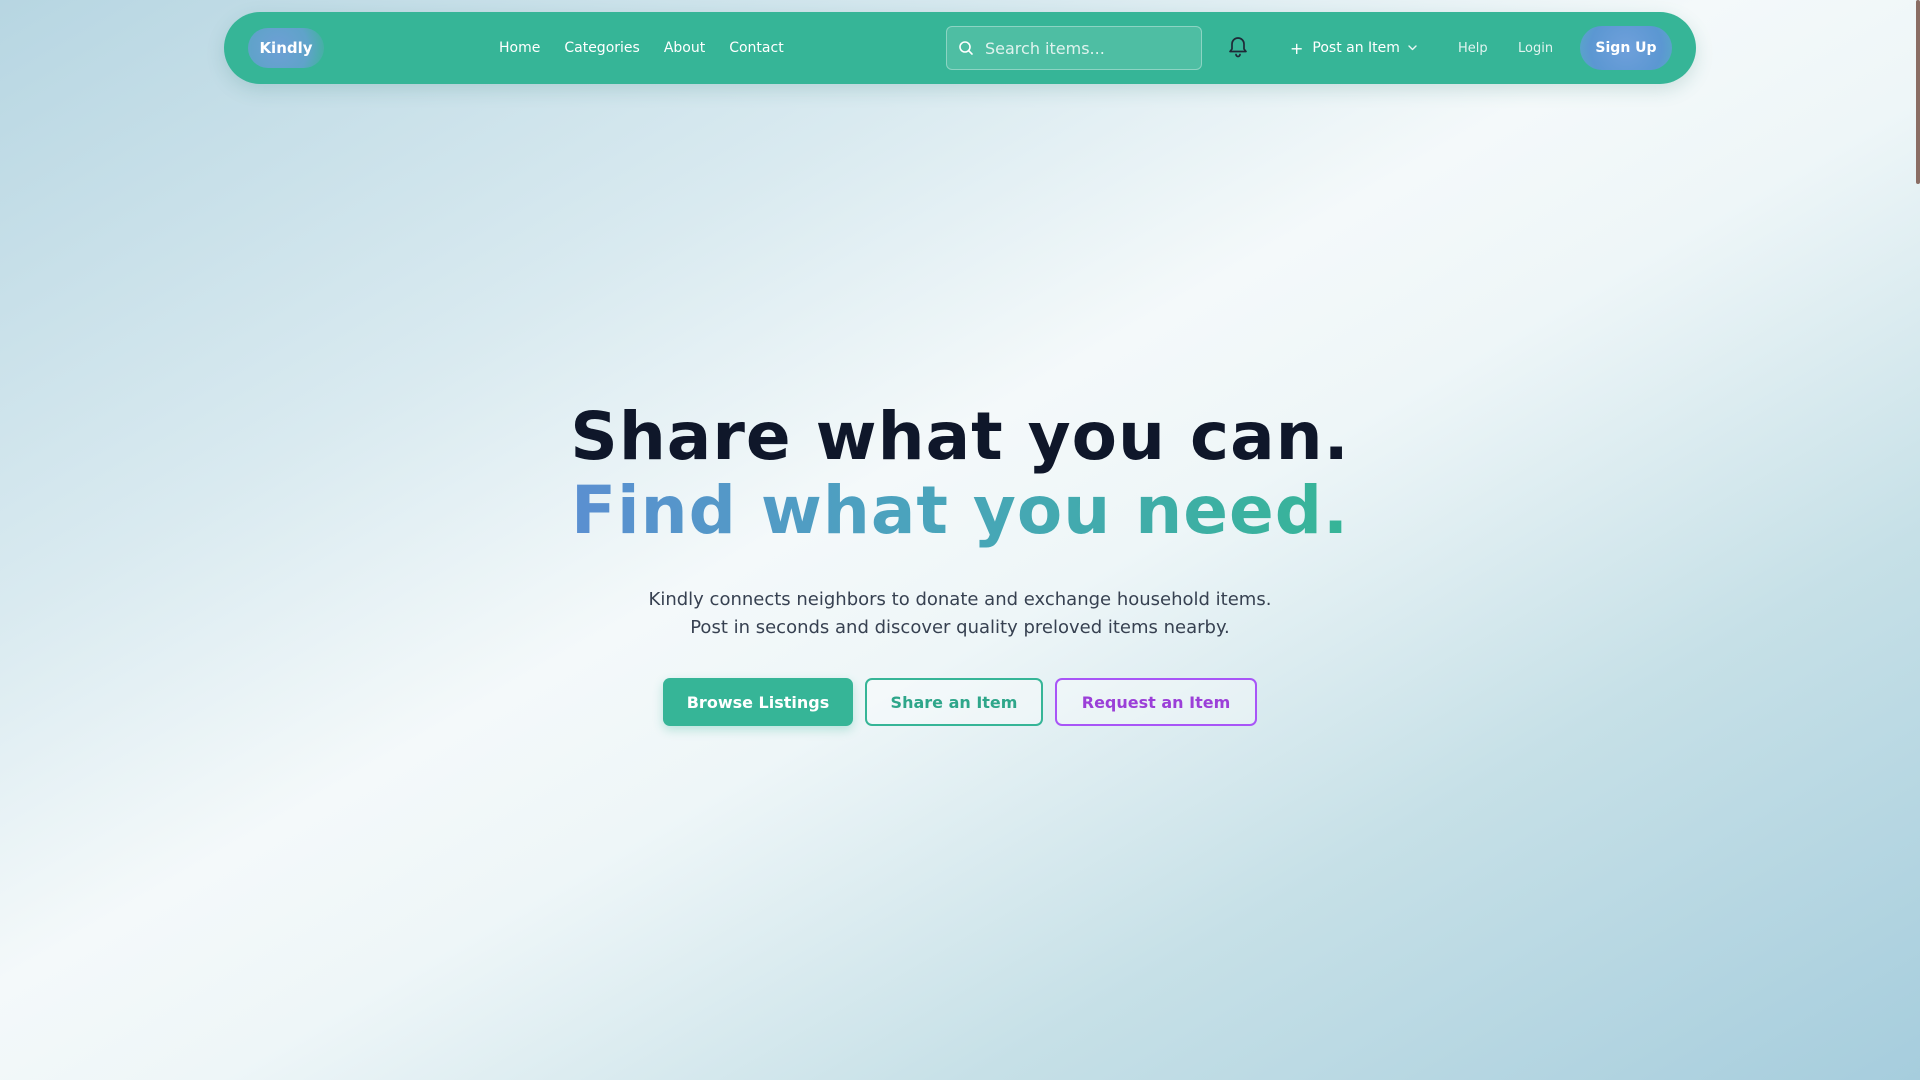  Describe the element at coordinates (758, 702) in the screenshot. I see `browse-listings-button: Browse Listings` at that location.